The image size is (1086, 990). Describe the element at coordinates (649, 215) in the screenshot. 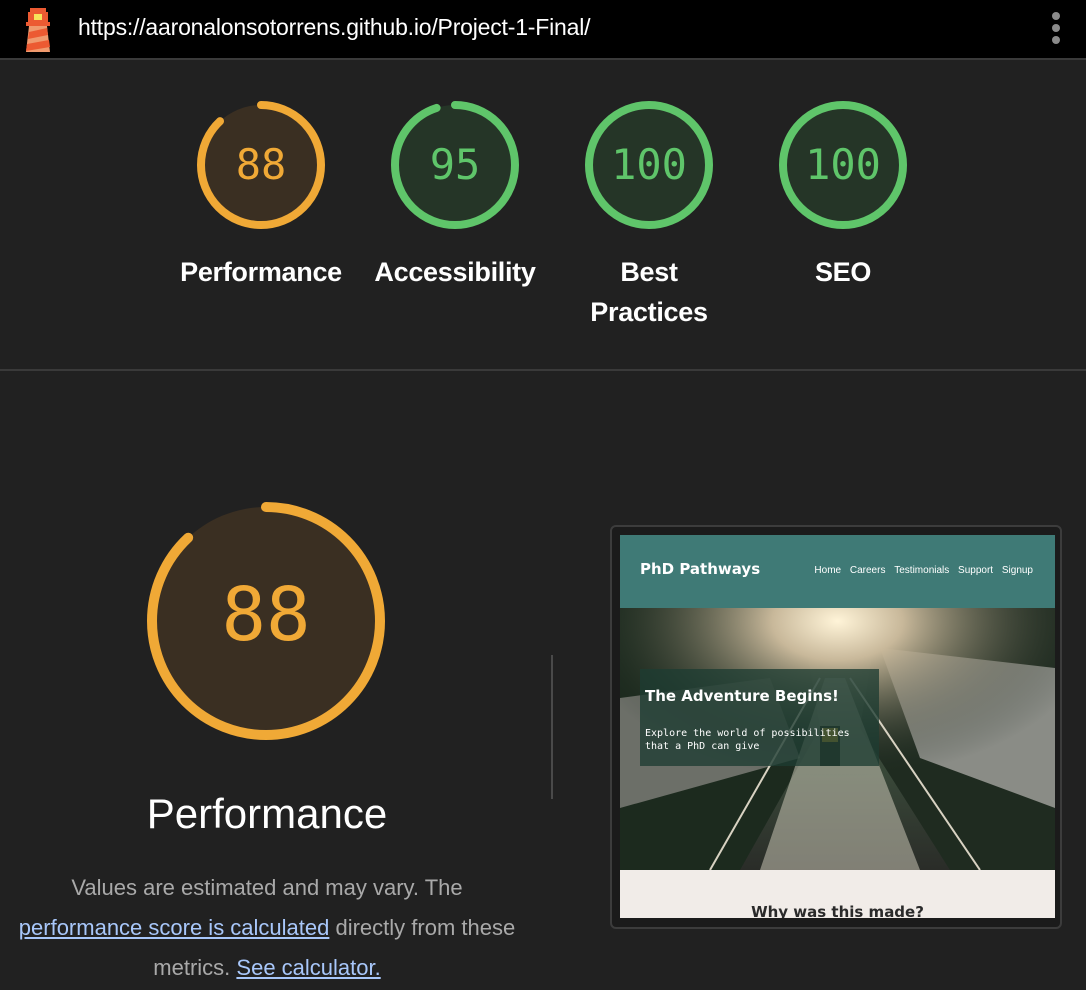

I see `gauge-best-practices: 100 Best Practices` at that location.